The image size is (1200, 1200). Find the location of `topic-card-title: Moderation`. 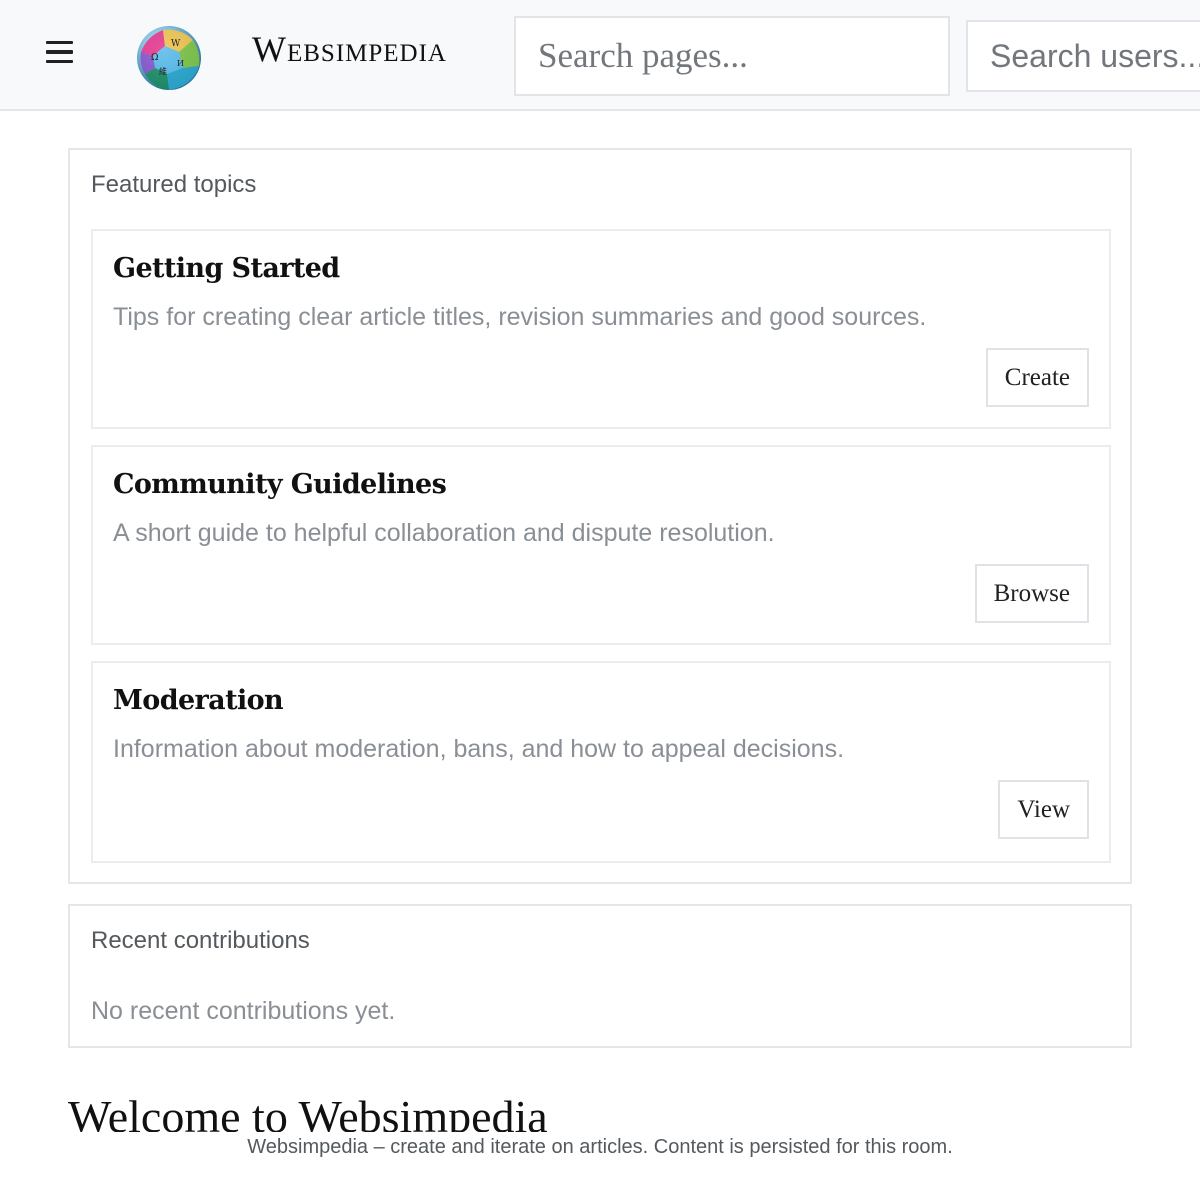

topic-card-title: Moderation is located at coordinates (198, 700).